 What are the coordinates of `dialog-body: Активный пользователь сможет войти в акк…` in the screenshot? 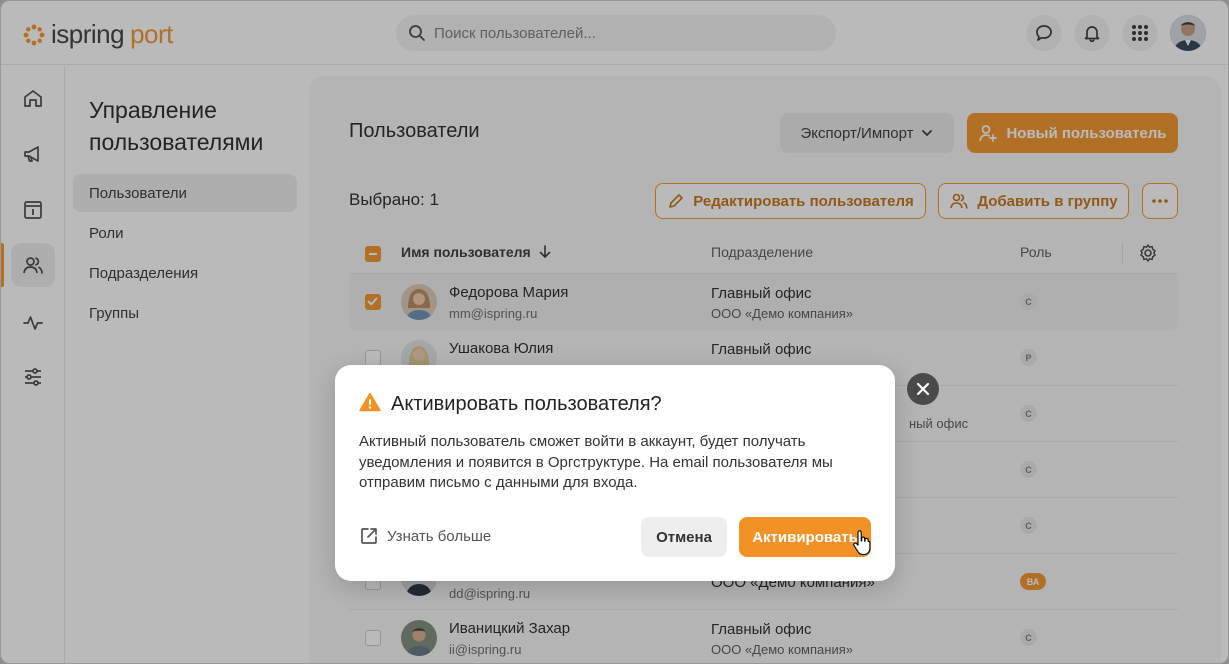 It's located at (596, 462).